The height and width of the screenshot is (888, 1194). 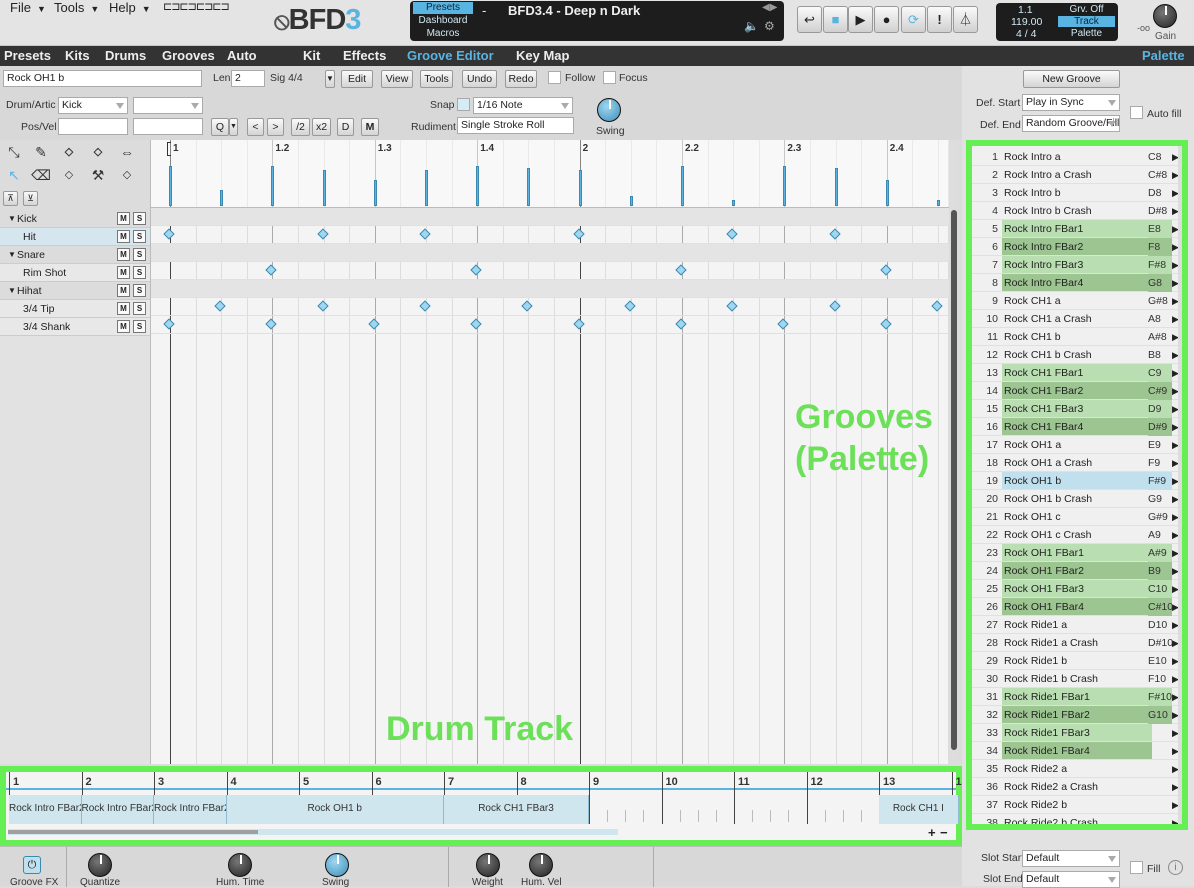 What do you see at coordinates (14, 175) in the screenshot?
I see `select-arrow-icon: ↖` at bounding box center [14, 175].